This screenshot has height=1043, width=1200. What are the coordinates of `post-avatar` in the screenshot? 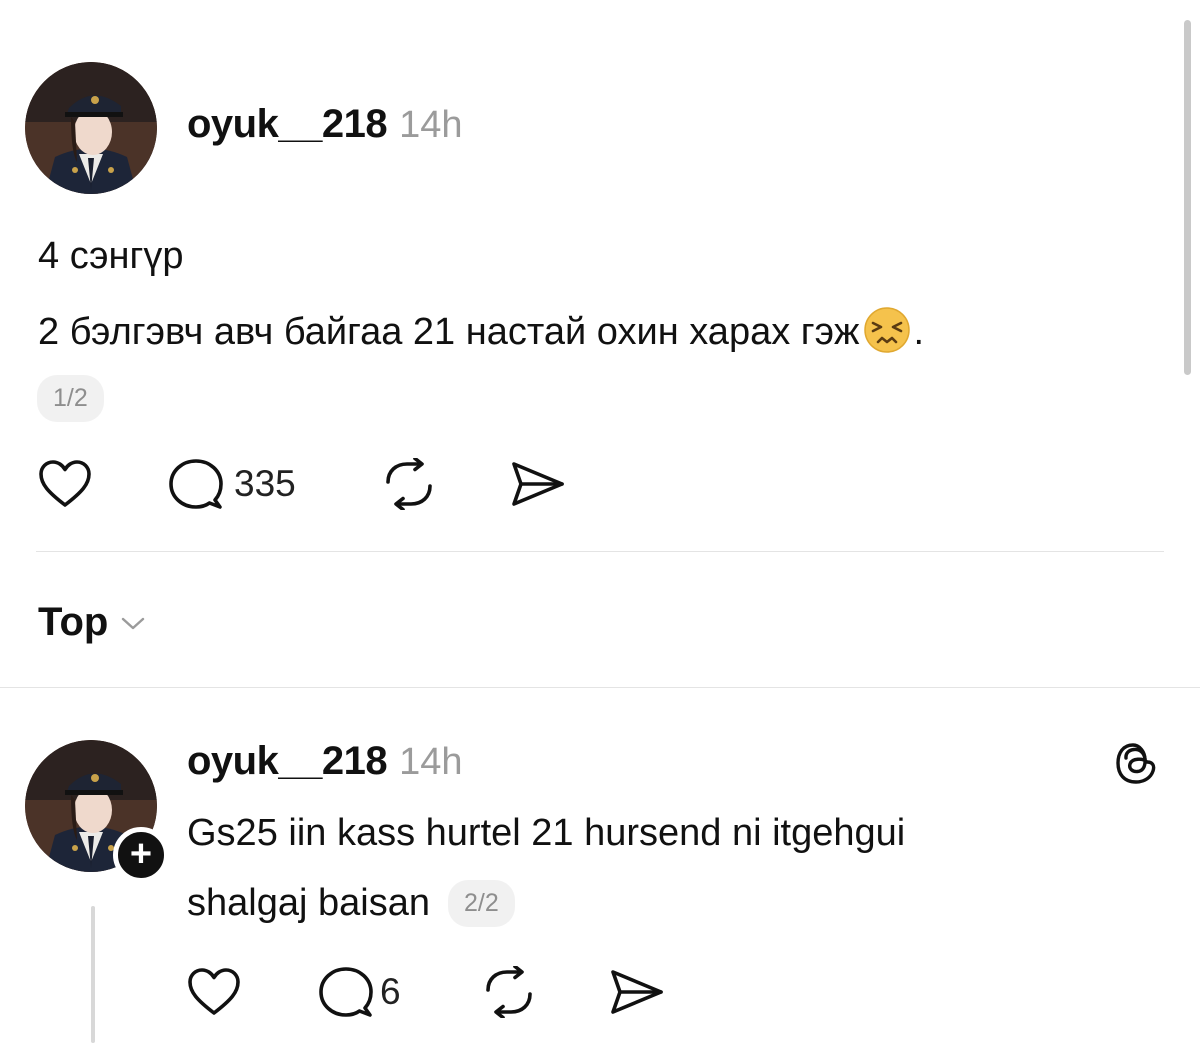 It's located at (91, 128).